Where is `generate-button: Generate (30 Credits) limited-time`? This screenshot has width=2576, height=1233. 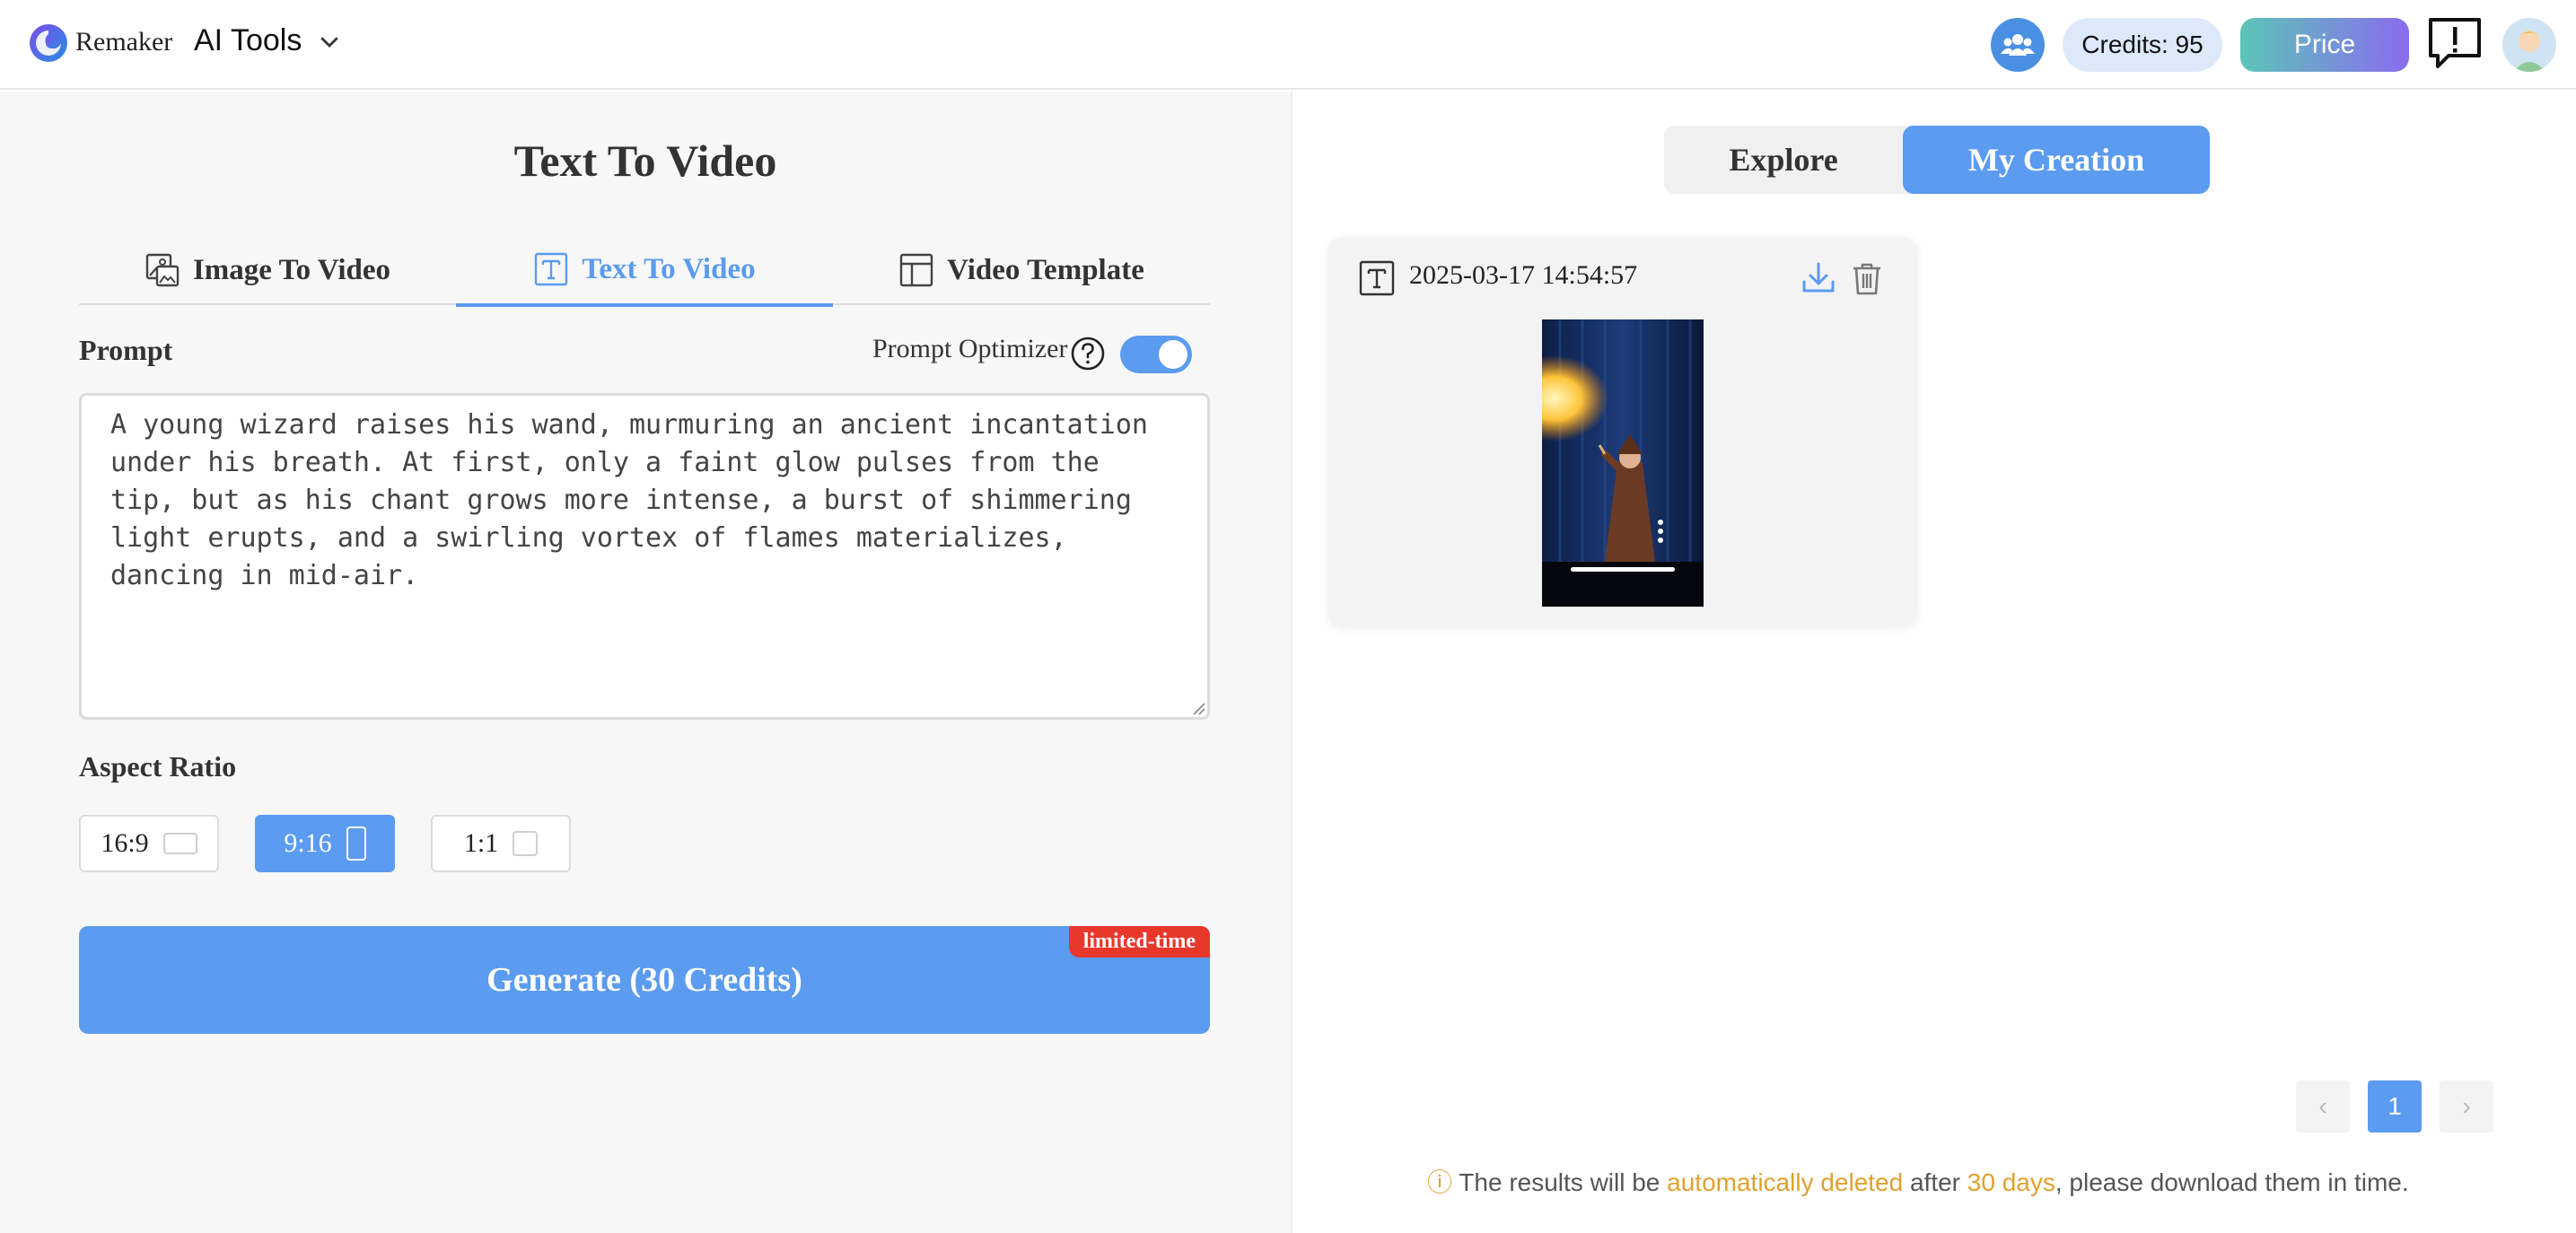 generate-button: Generate (30 Credits) limited-time is located at coordinates (644, 980).